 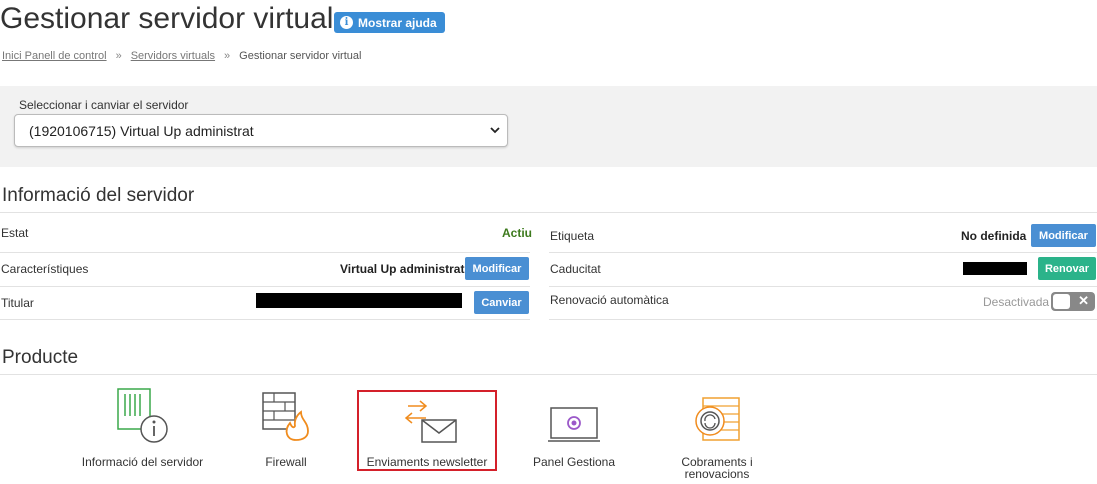 I want to click on info-icon: i, so click(x=346, y=22).